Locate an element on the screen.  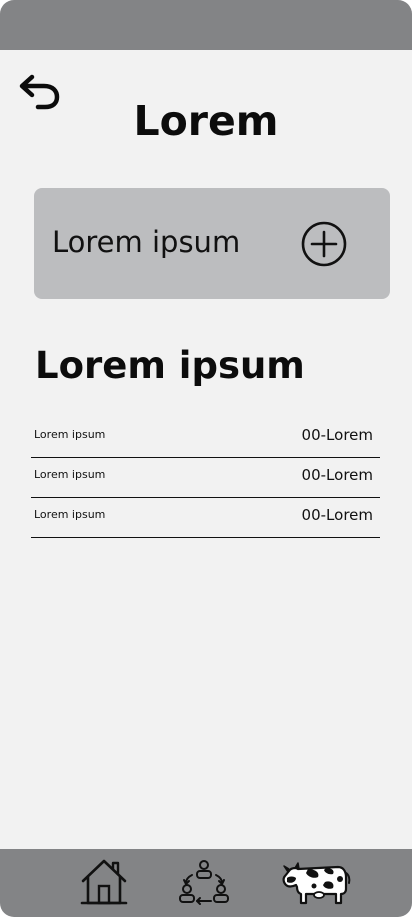
plus-circle-icon is located at coordinates (324, 244).